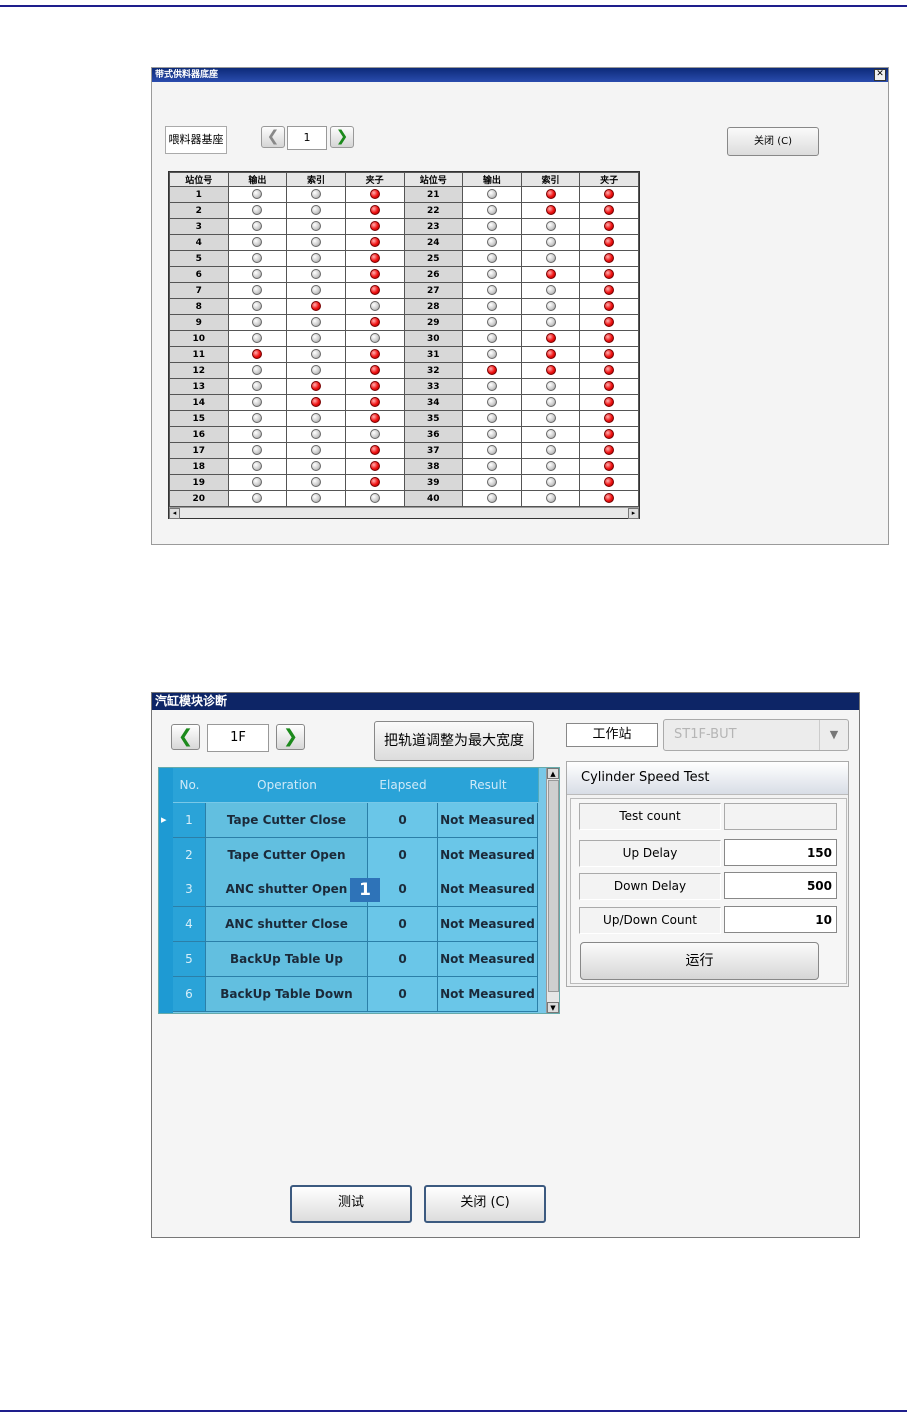  What do you see at coordinates (354, 925) in the screenshot?
I see `table-row: 4 ANC shutter Close 0 Not Measured` at bounding box center [354, 925].